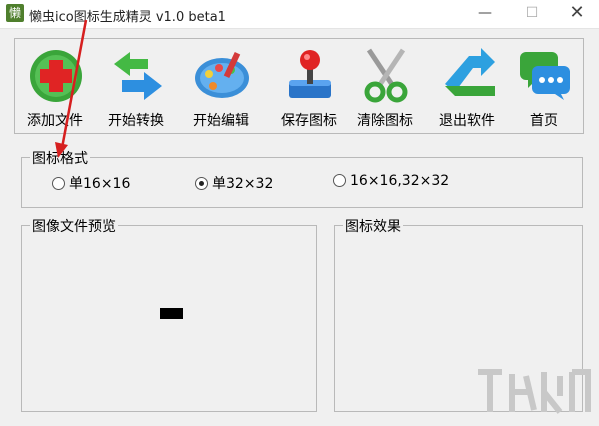 Image resolution: width=599 pixels, height=426 pixels. Describe the element at coordinates (532, 13) in the screenshot. I see `maximize-button: ☐` at that location.